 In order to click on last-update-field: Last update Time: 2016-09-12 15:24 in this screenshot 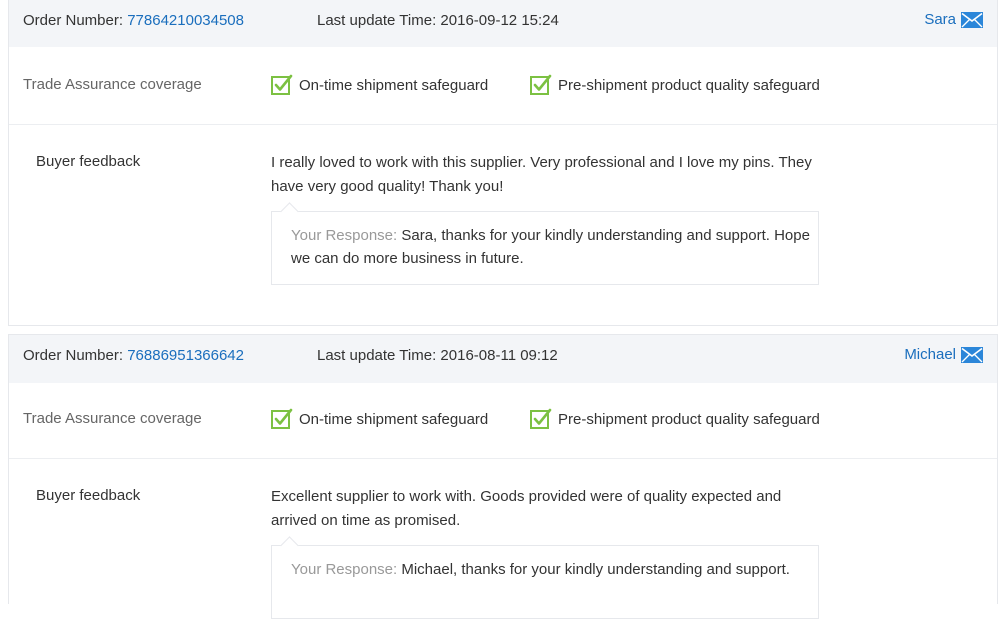, I will do `click(438, 20)`.